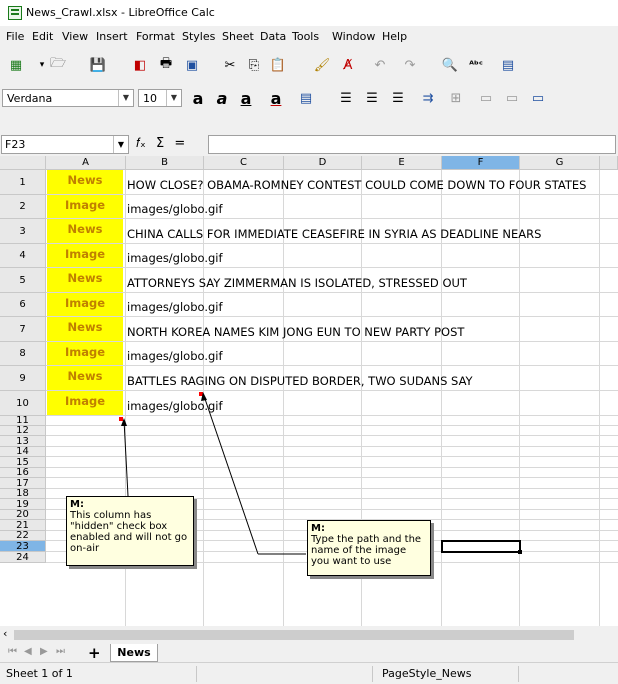 The width and height of the screenshot is (618, 684). I want to click on font-name-box: Verdana ▼, so click(68, 98).